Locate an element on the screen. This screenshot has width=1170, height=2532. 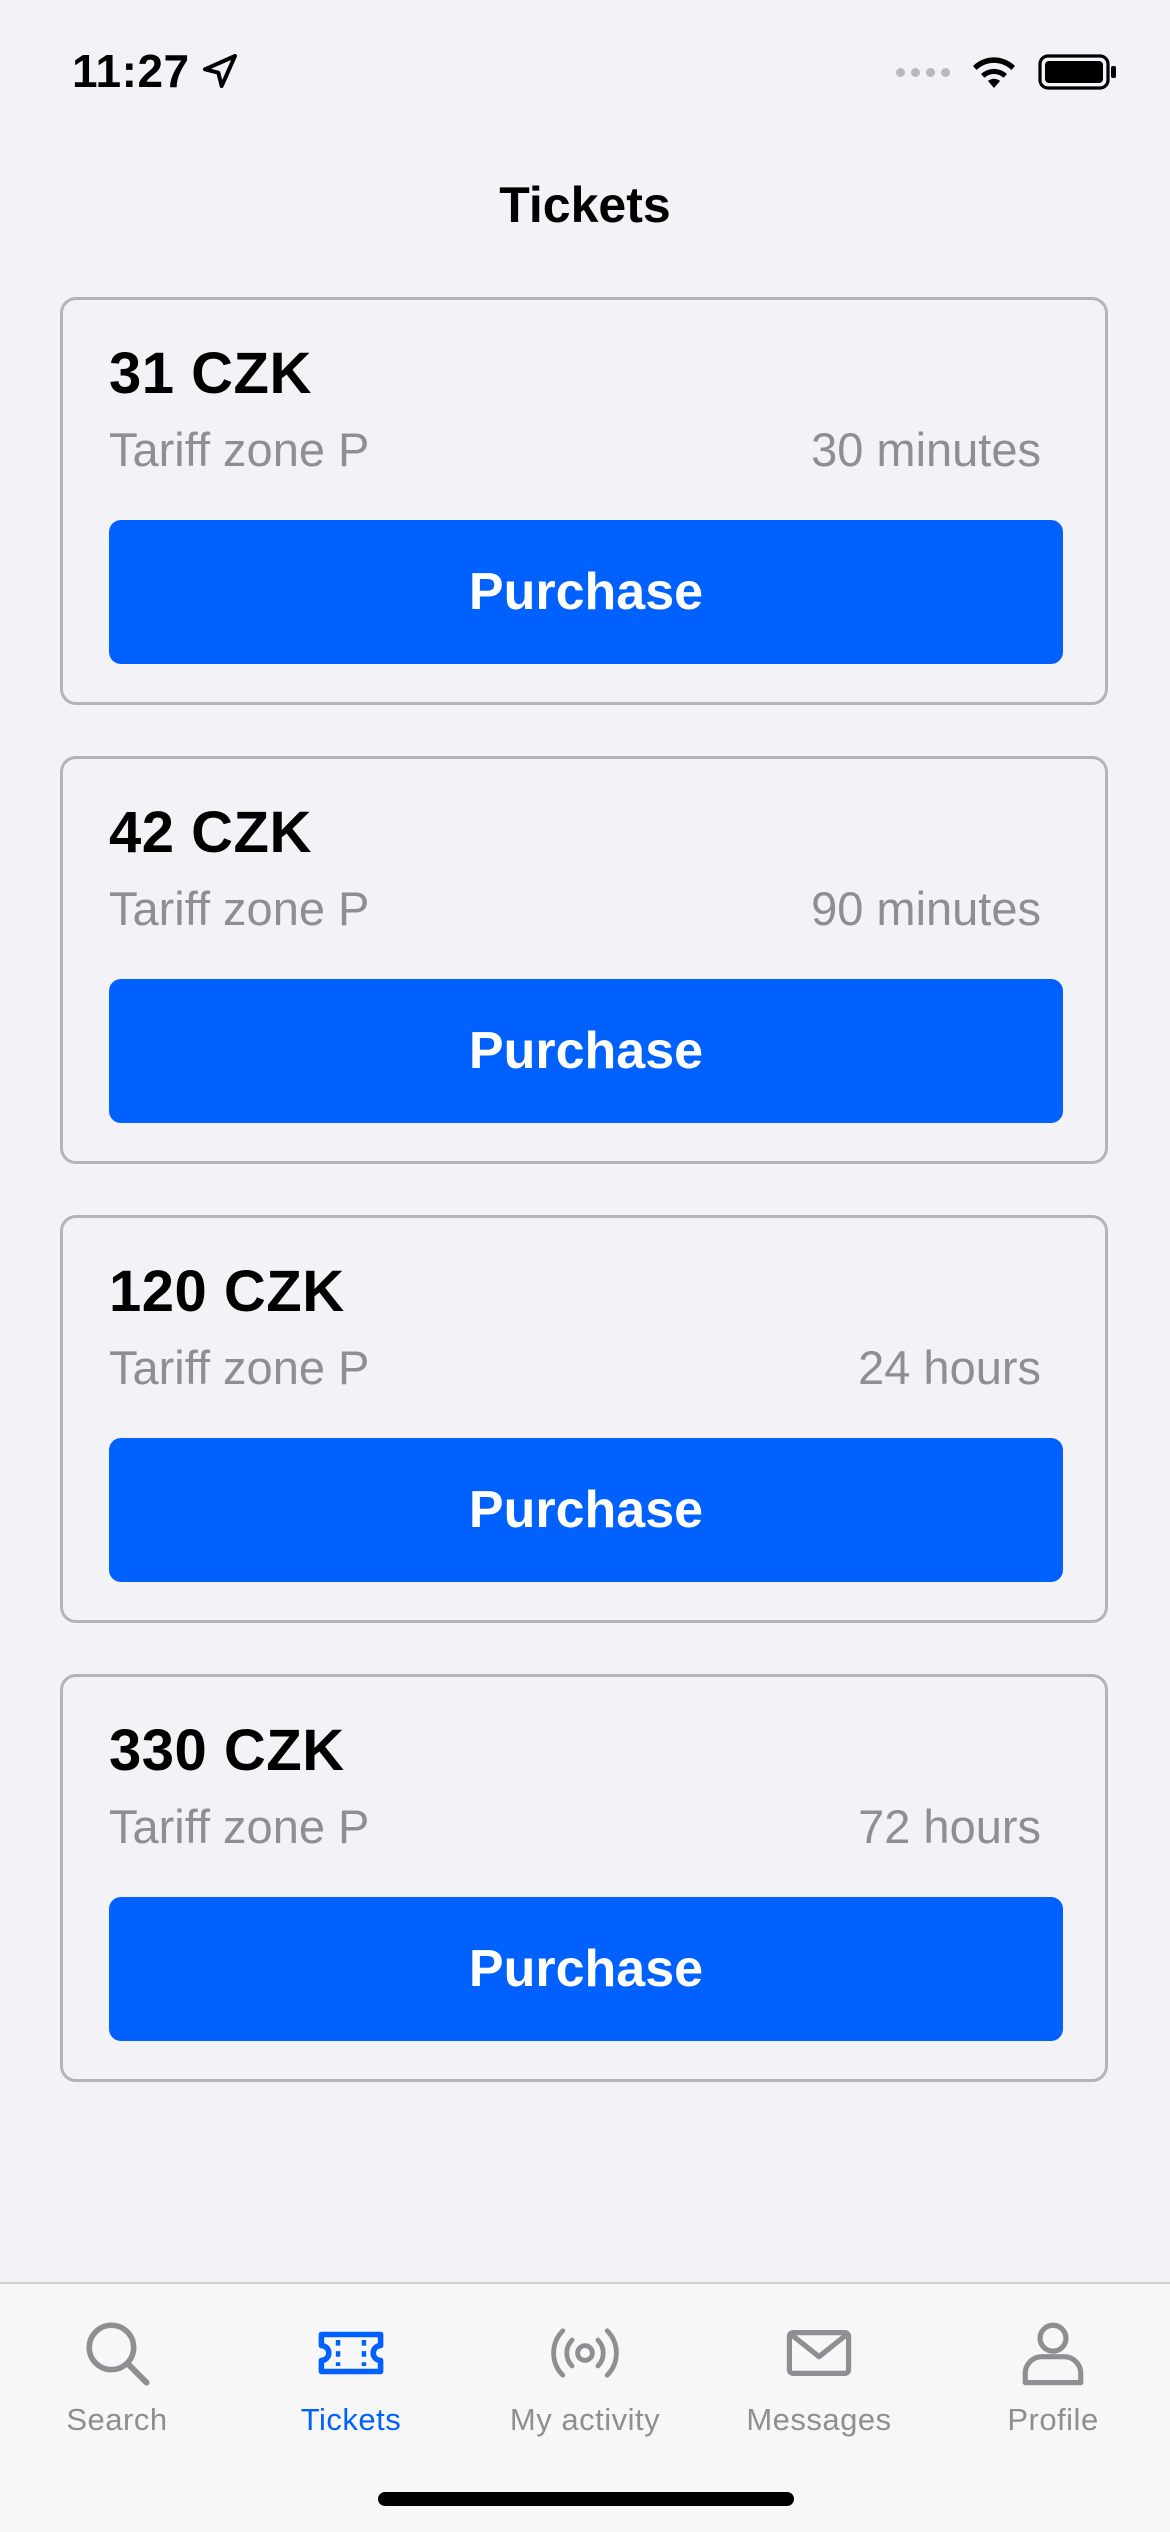
tab-profile: Profile is located at coordinates (1053, 2379).